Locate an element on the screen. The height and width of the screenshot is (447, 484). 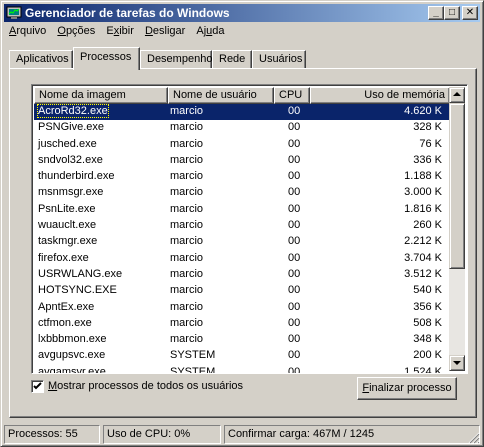
cell-memory: 336 K is located at coordinates (427, 159).